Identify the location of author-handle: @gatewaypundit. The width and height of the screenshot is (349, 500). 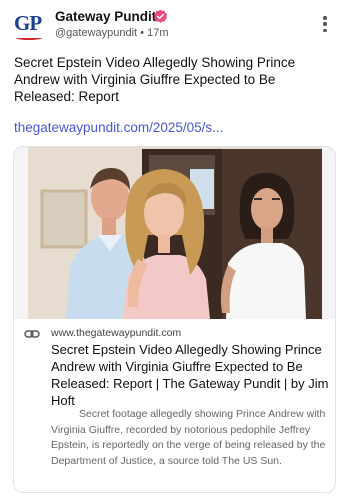
(96, 33).